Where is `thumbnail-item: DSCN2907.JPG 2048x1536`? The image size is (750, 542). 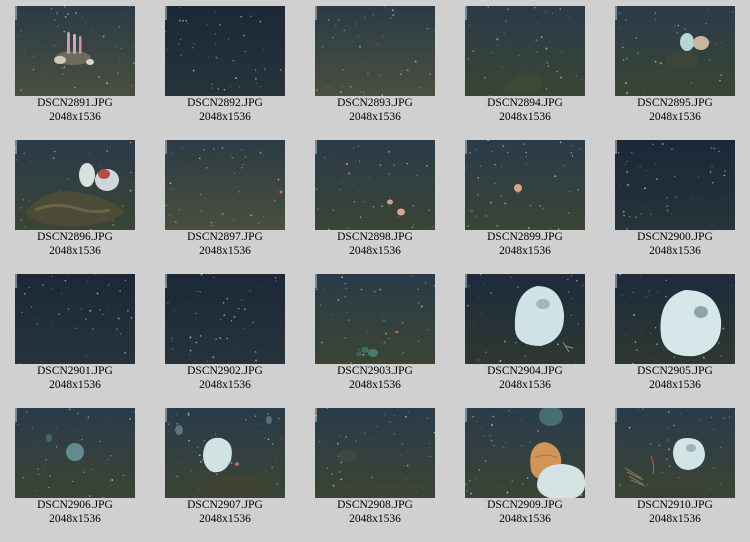
thumbnail-item: DSCN2907.JPG 2048x1536 is located at coordinates (225, 473).